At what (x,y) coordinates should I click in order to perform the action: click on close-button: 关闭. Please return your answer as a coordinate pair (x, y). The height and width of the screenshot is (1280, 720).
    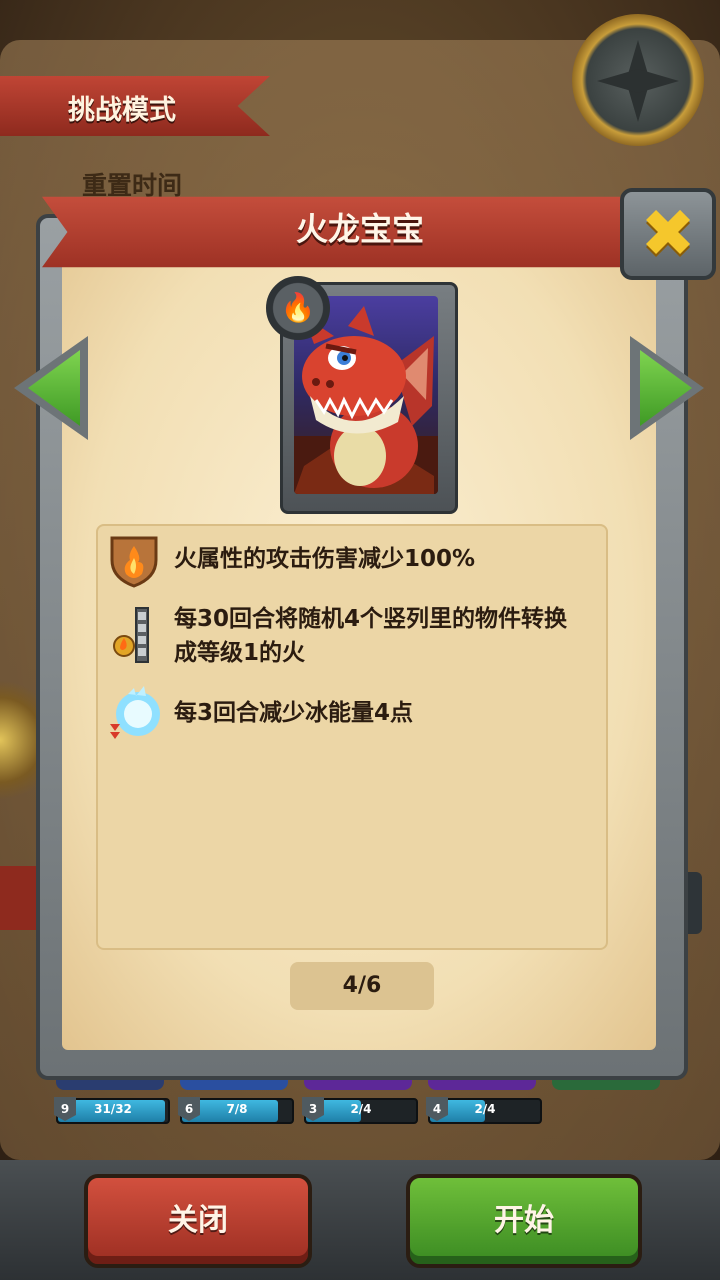
    Looking at the image, I should click on (198, 1221).